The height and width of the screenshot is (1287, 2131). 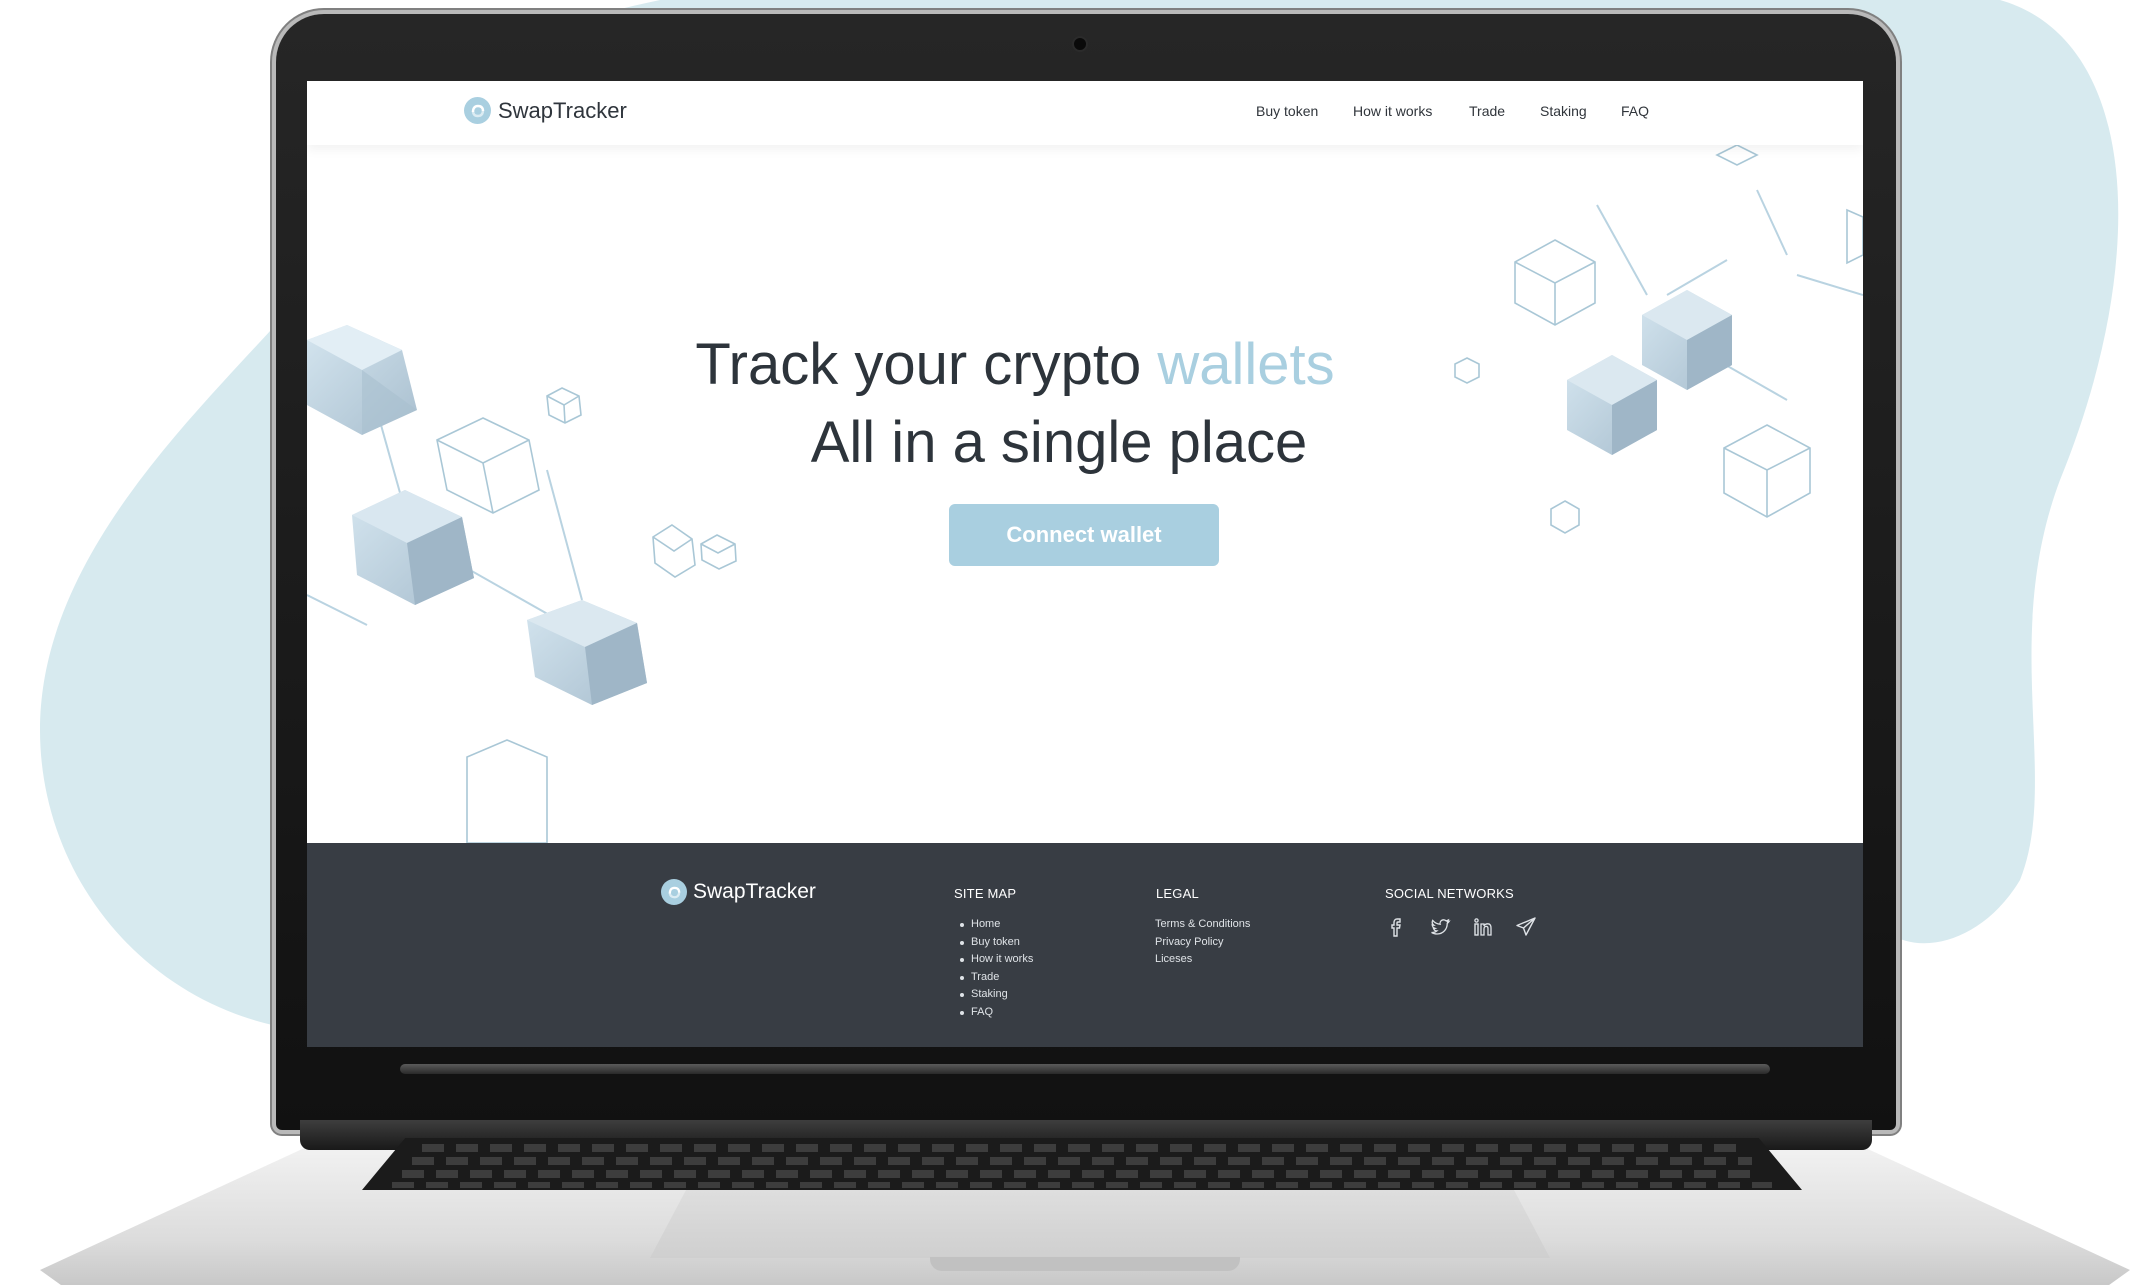 I want to click on laptop-front-notch, so click(x=1085, y=1264).